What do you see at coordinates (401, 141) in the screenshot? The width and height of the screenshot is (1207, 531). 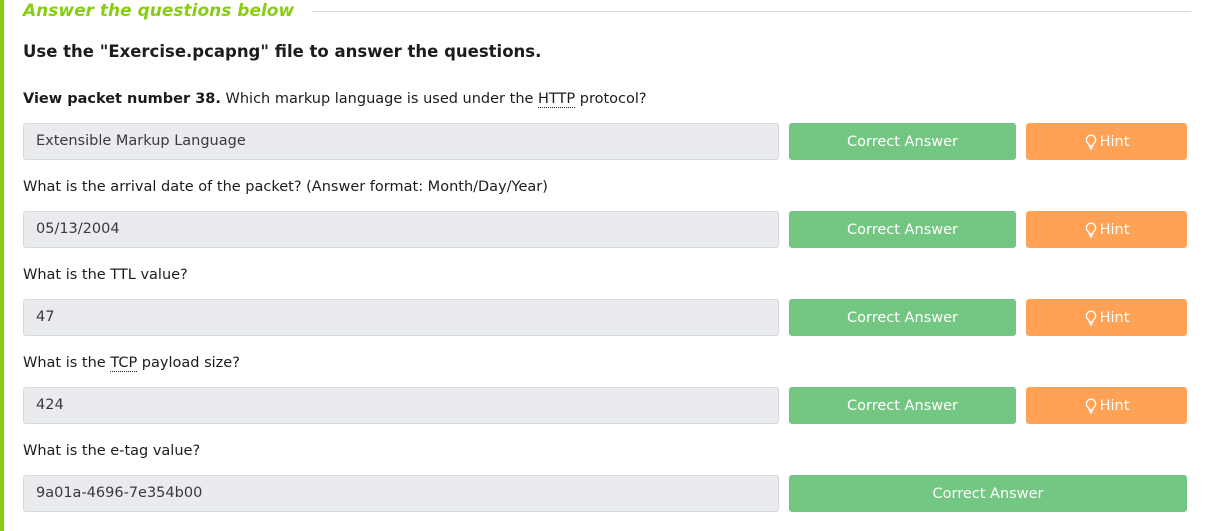 I see `answer-field-1: Extensible Markup Language` at bounding box center [401, 141].